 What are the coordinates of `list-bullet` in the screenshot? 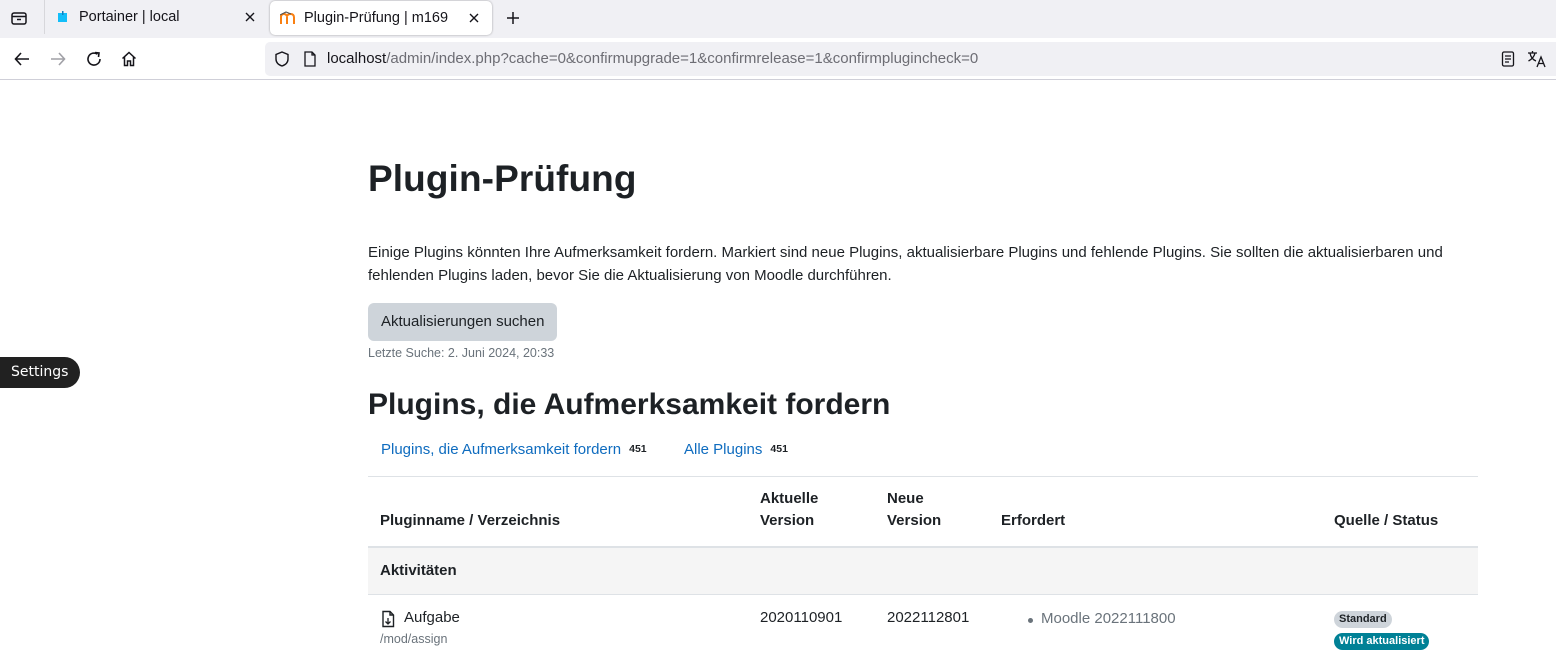 It's located at (1030, 620).